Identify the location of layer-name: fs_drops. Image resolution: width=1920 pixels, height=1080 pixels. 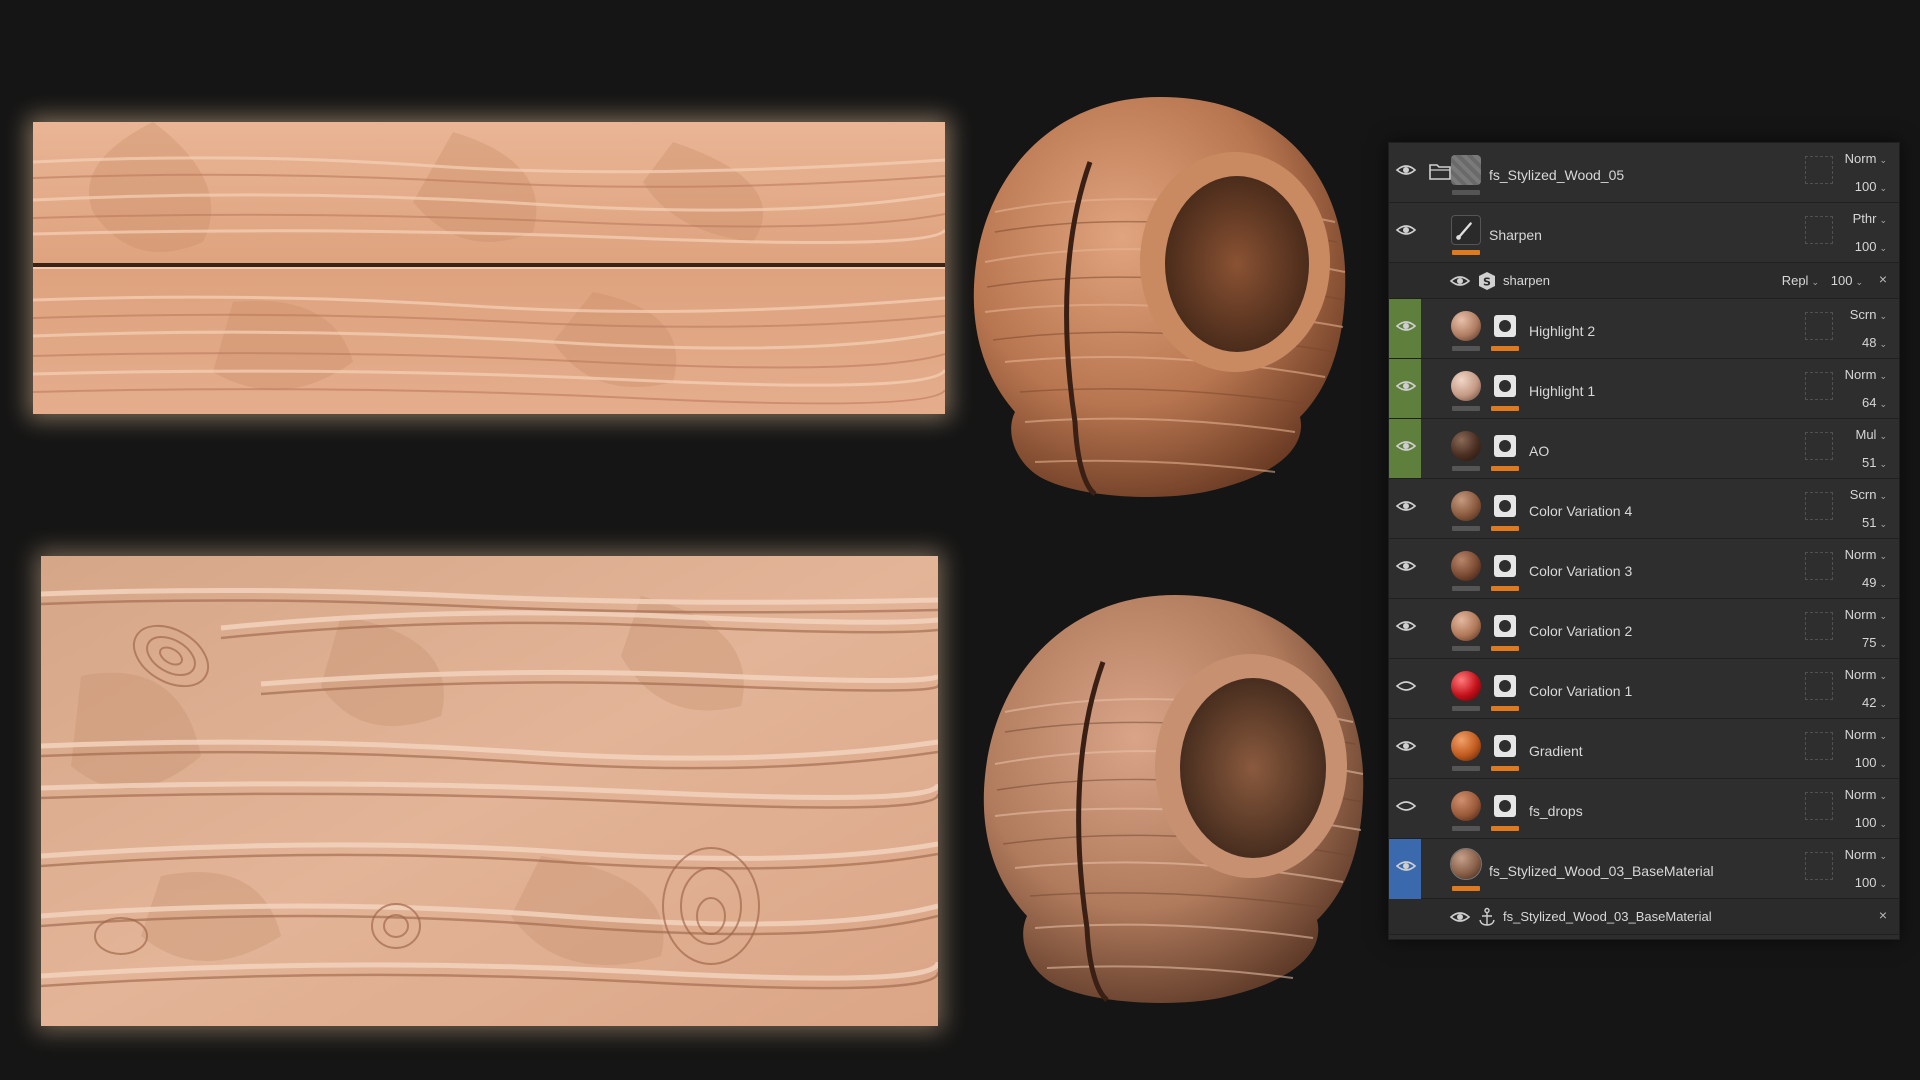
(1556, 811).